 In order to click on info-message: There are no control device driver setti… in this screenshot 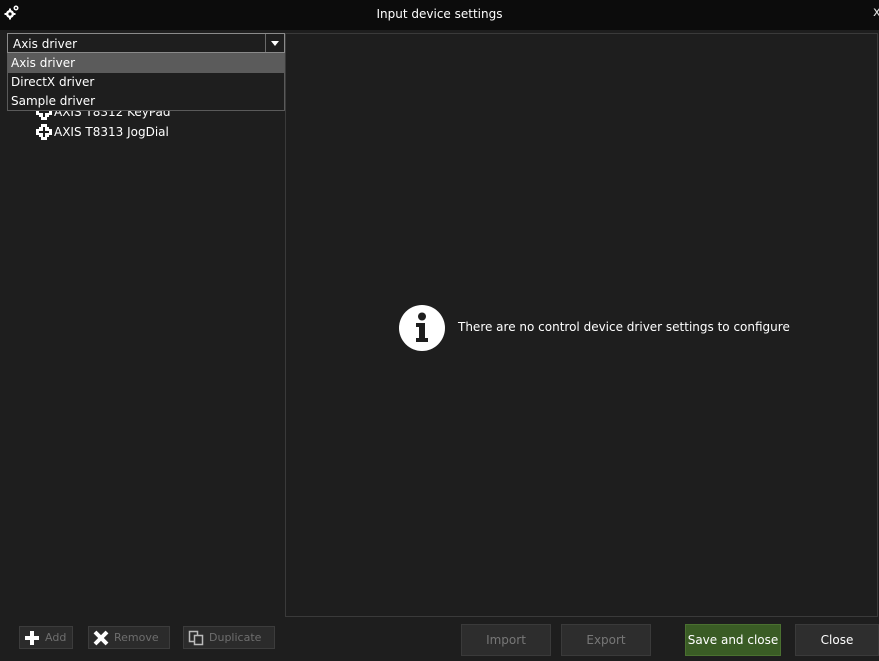, I will do `click(624, 327)`.